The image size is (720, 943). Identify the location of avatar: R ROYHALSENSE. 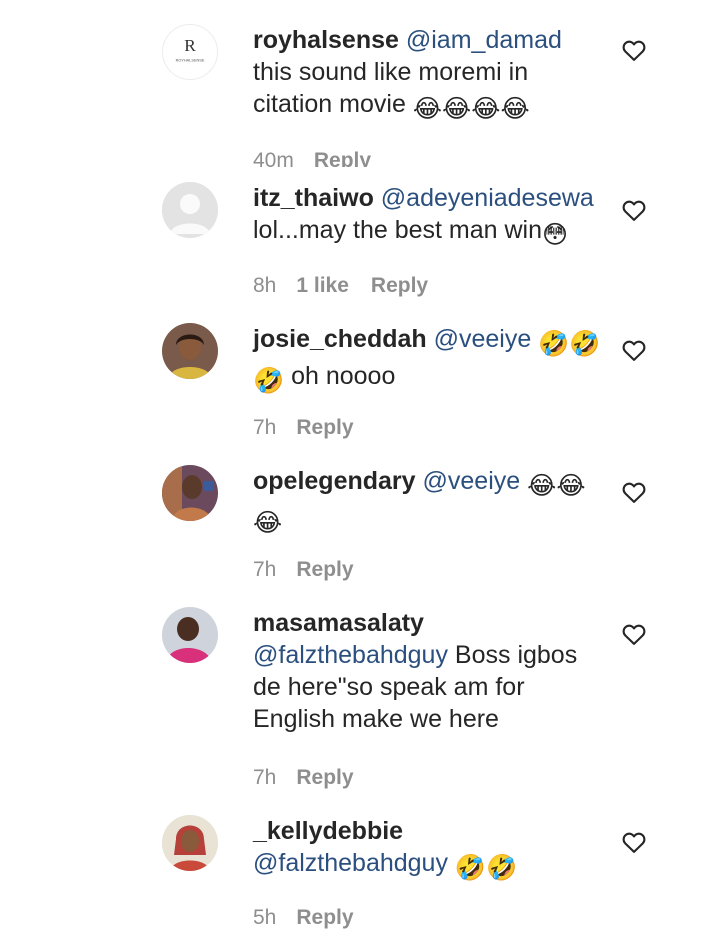
(190, 52).